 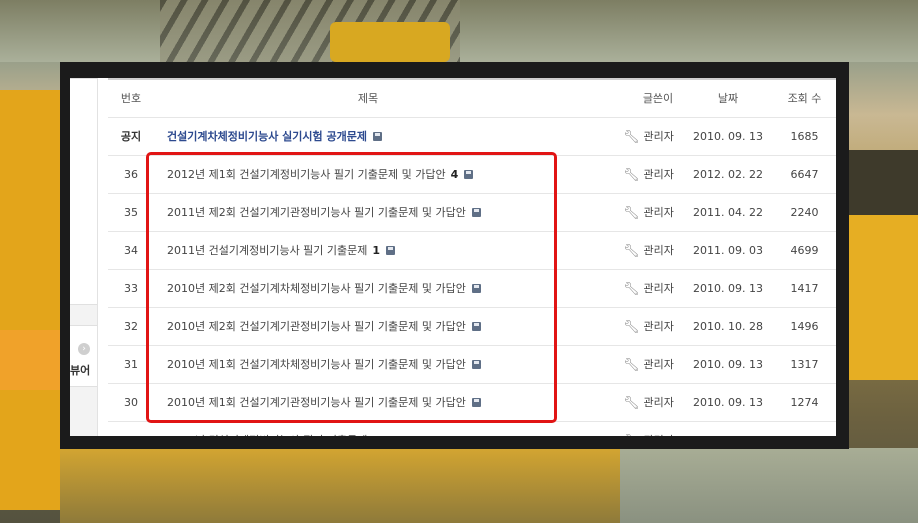 I want to click on row-views: 2240, so click(x=804, y=212).